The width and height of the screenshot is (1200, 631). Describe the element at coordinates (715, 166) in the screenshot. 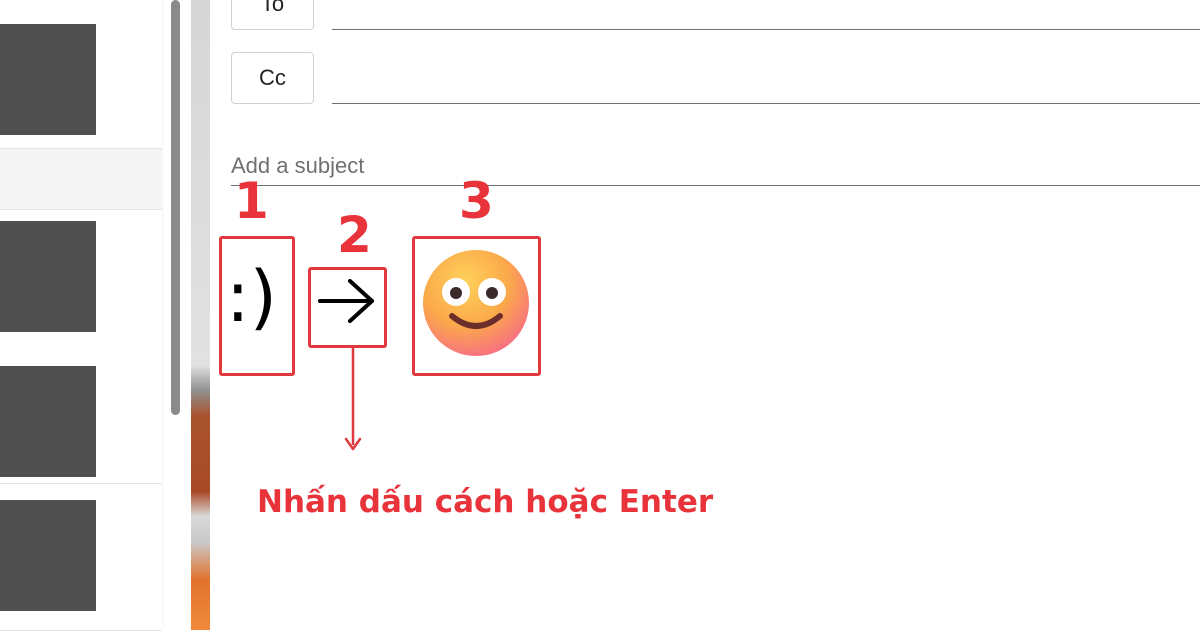

I see `subject-input` at that location.